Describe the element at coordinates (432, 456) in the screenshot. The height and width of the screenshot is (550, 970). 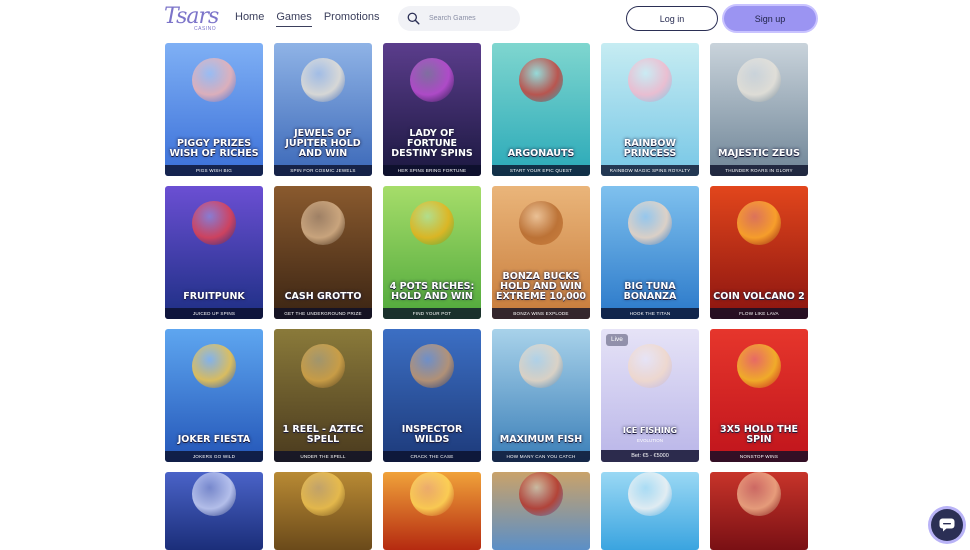
I see `game-tagline: CRACK THE CASE` at that location.